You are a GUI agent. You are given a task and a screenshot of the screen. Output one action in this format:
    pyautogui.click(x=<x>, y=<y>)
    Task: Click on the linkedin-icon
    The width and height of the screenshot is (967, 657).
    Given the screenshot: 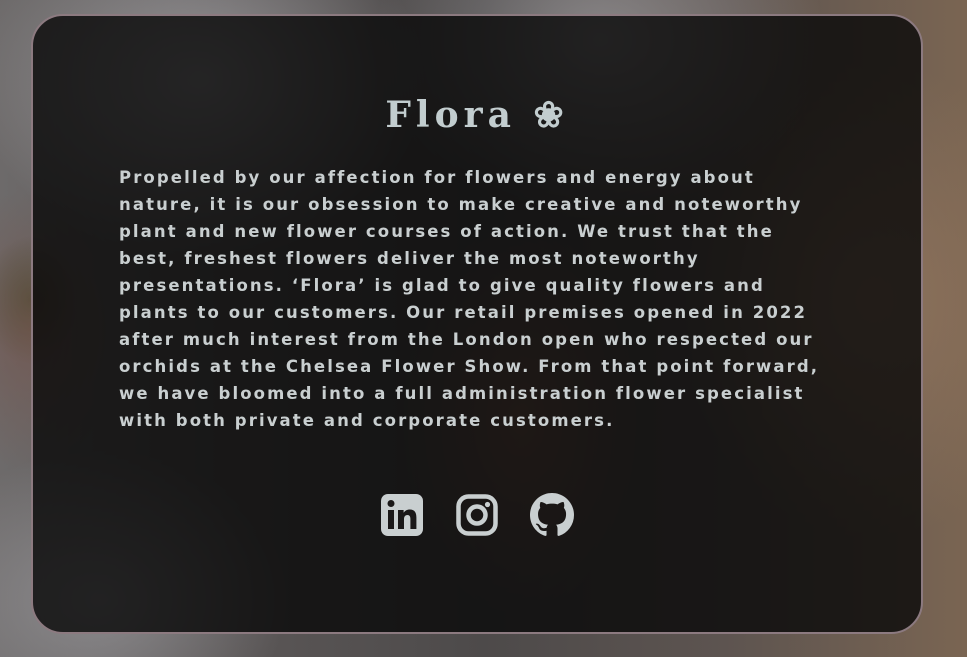 What is the action you would take?
    pyautogui.click(x=402, y=515)
    